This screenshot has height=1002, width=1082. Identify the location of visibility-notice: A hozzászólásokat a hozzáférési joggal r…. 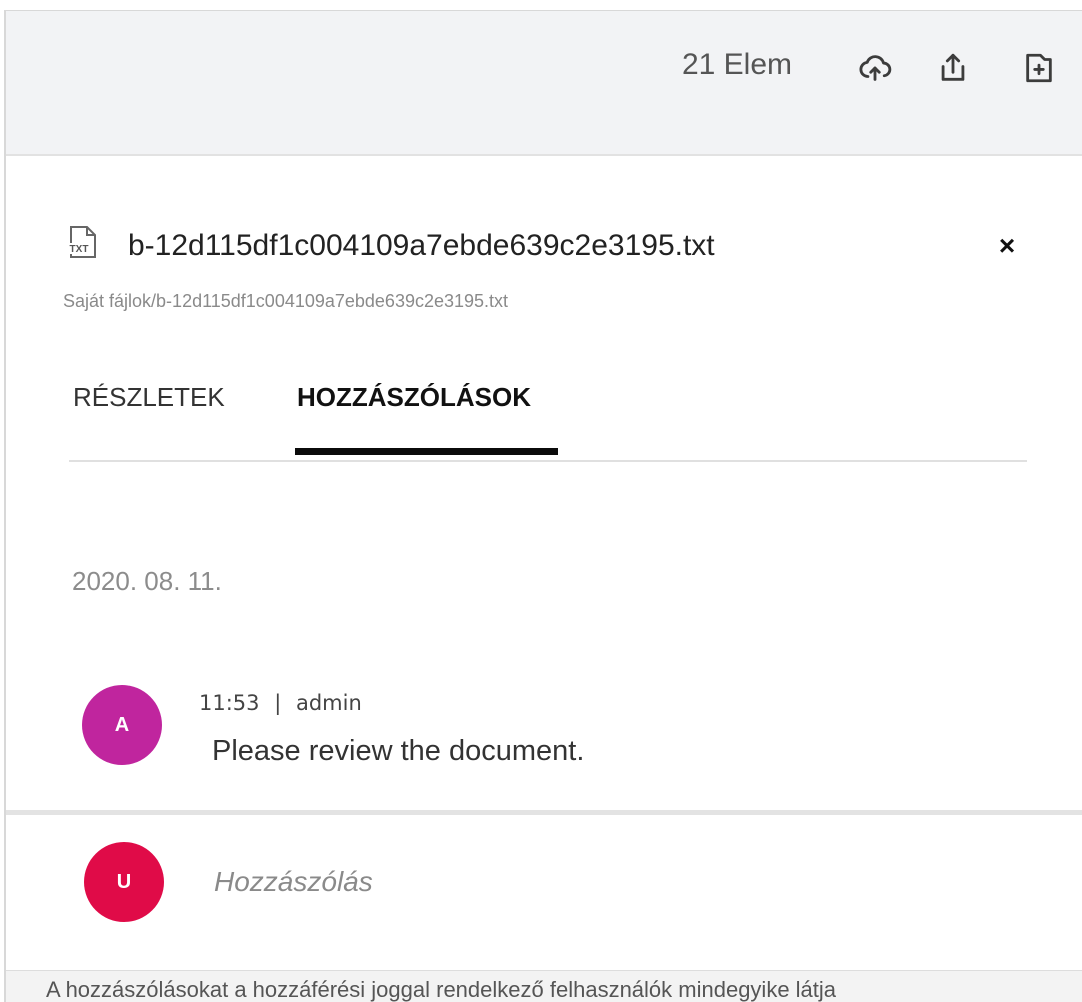
(544, 986).